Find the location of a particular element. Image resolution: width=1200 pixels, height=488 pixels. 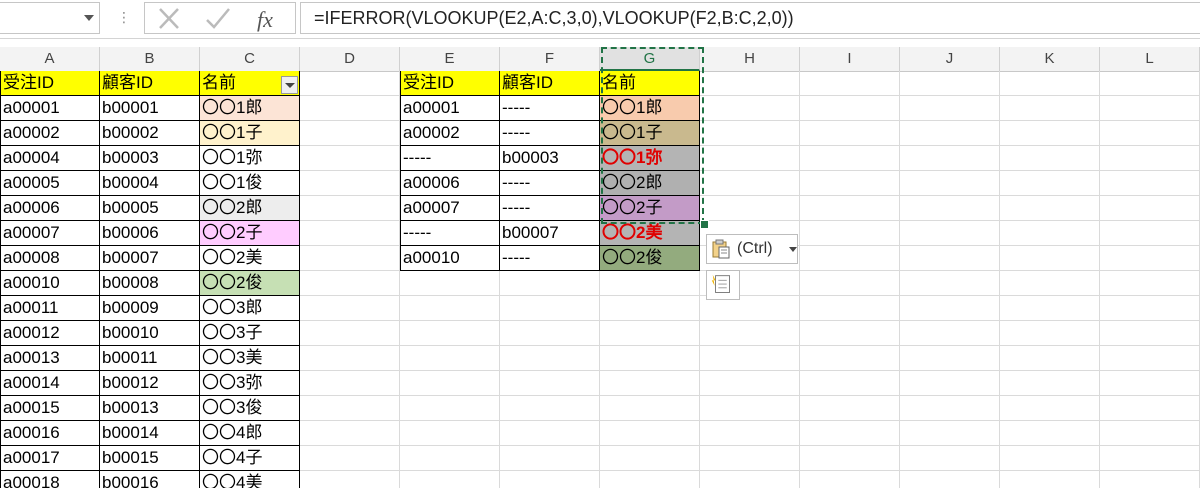

column-header-j: J is located at coordinates (950, 59).